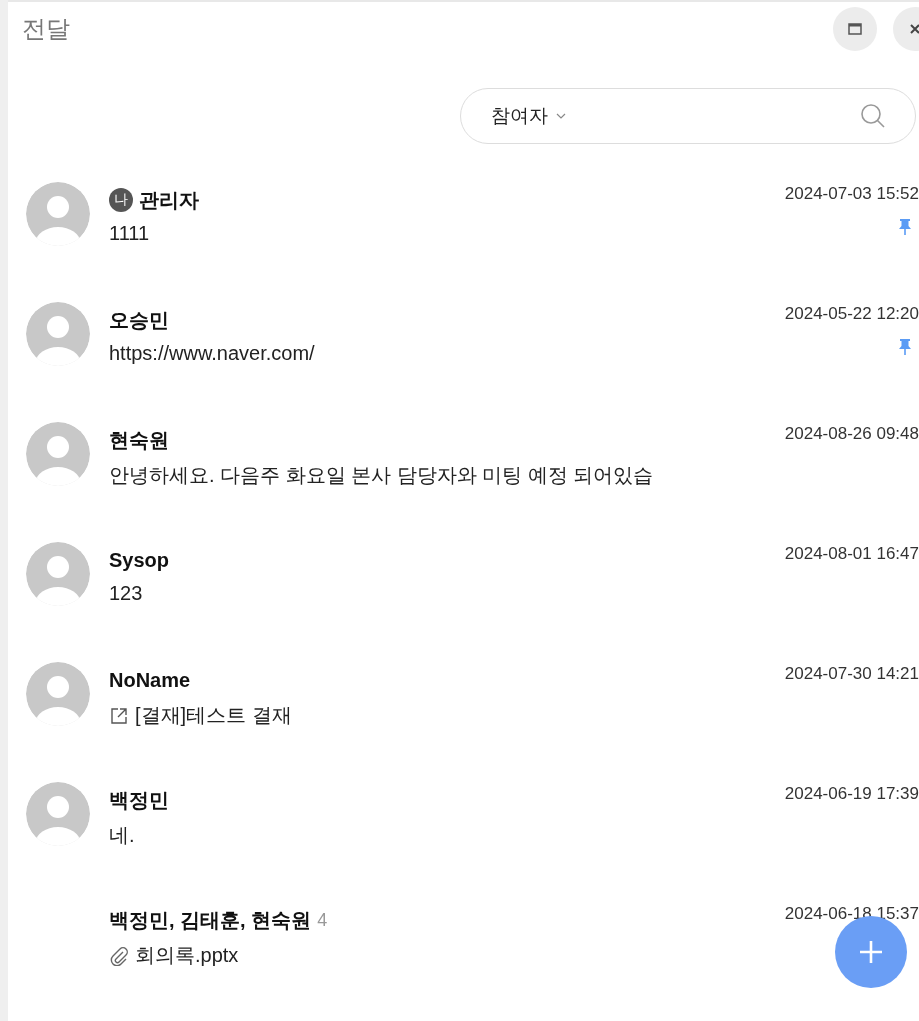 The width and height of the screenshot is (919, 1021). What do you see at coordinates (528, 116) in the screenshot?
I see `participant-filter-dropdown: 참여자` at bounding box center [528, 116].